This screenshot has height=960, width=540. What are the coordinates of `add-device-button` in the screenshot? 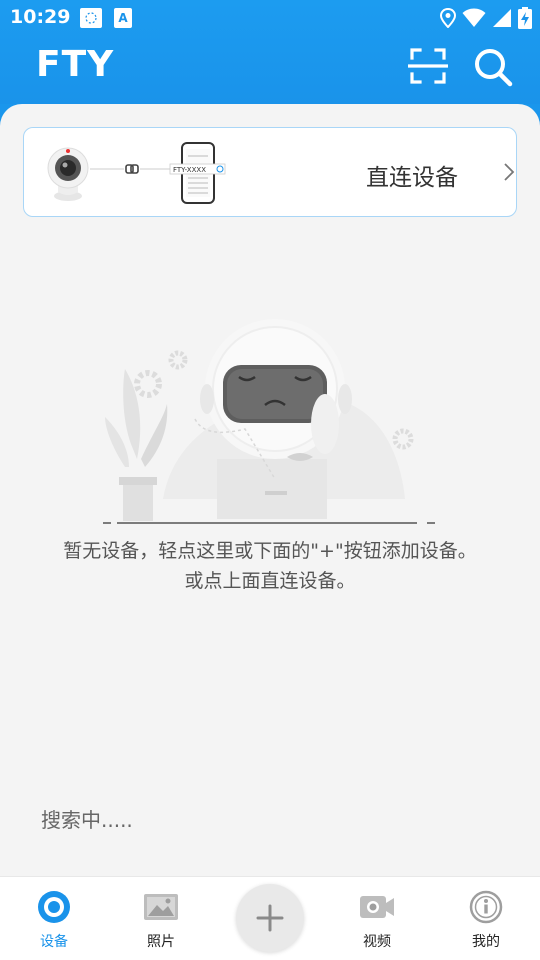 It's located at (270, 918).